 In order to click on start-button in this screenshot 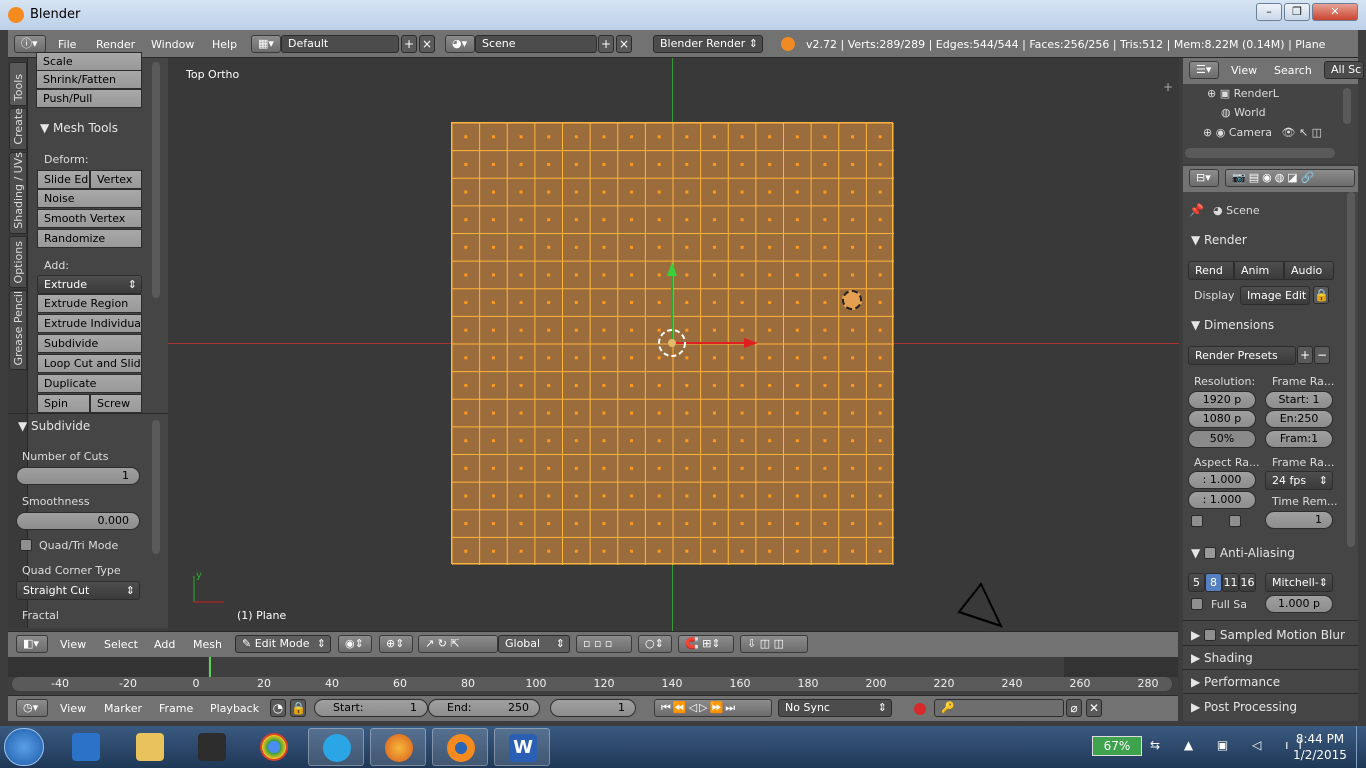, I will do `click(24, 747)`.